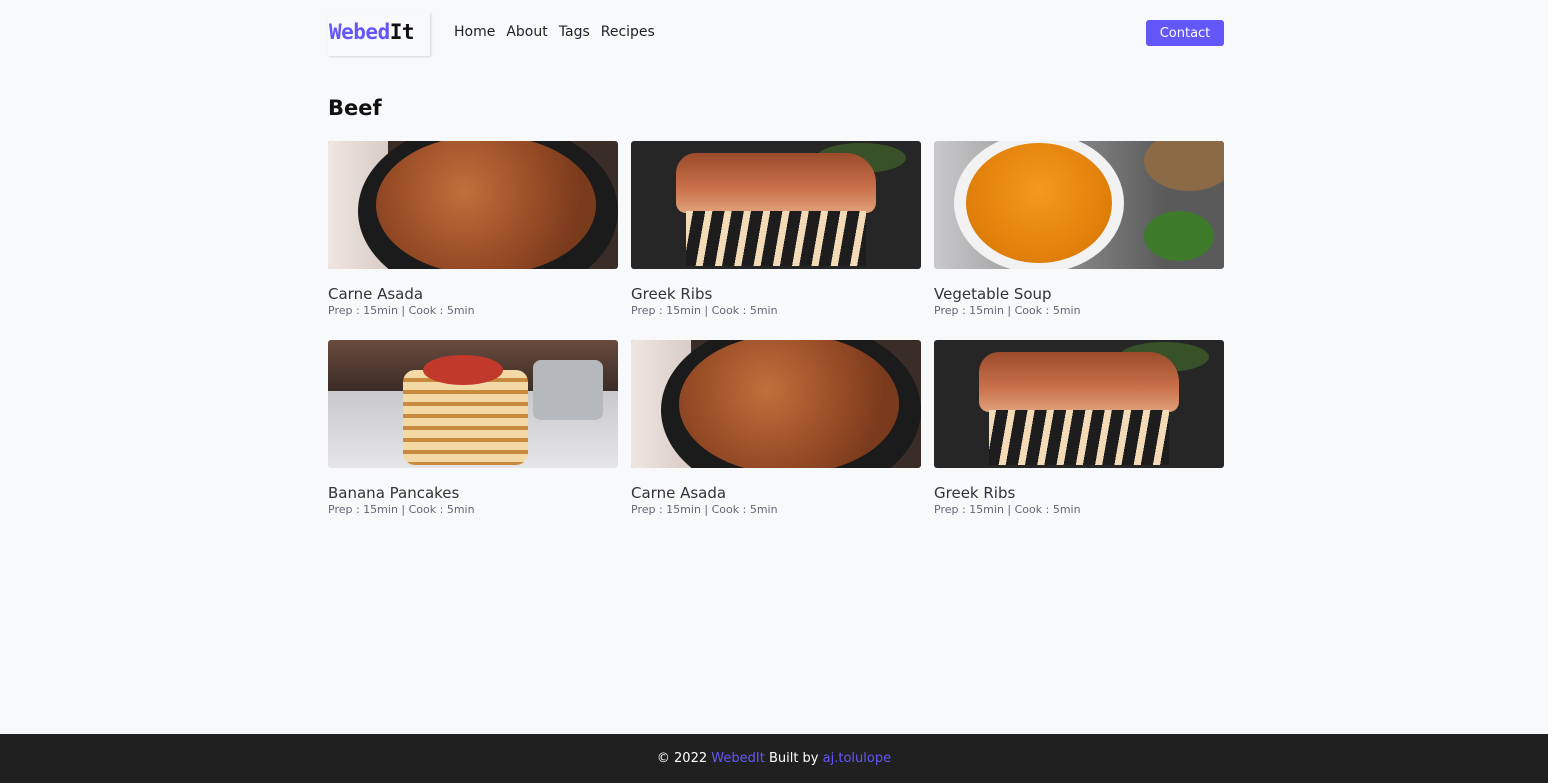 The width and height of the screenshot is (1548, 783). I want to click on logo-rest: It, so click(402, 32).